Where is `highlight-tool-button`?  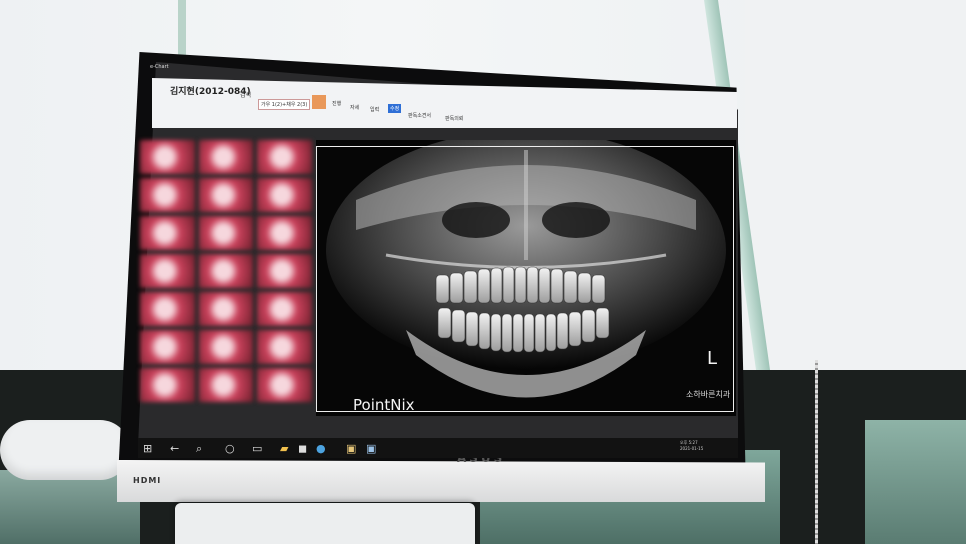 highlight-tool-button is located at coordinates (319, 102).